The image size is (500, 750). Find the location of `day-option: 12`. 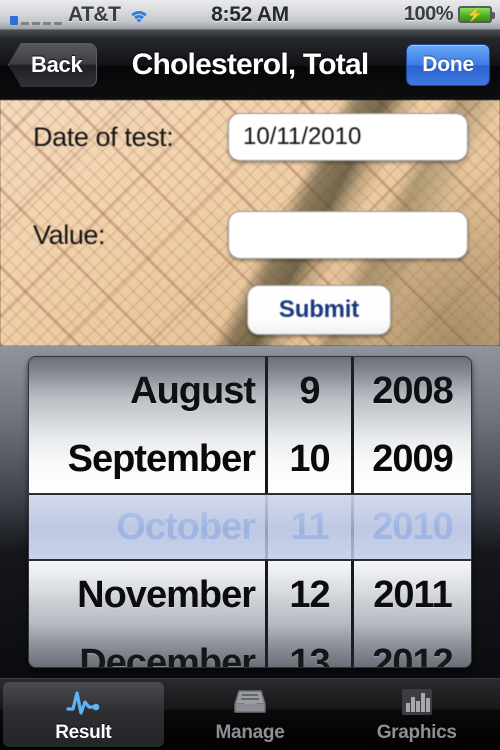

day-option: 12 is located at coordinates (309, 595).